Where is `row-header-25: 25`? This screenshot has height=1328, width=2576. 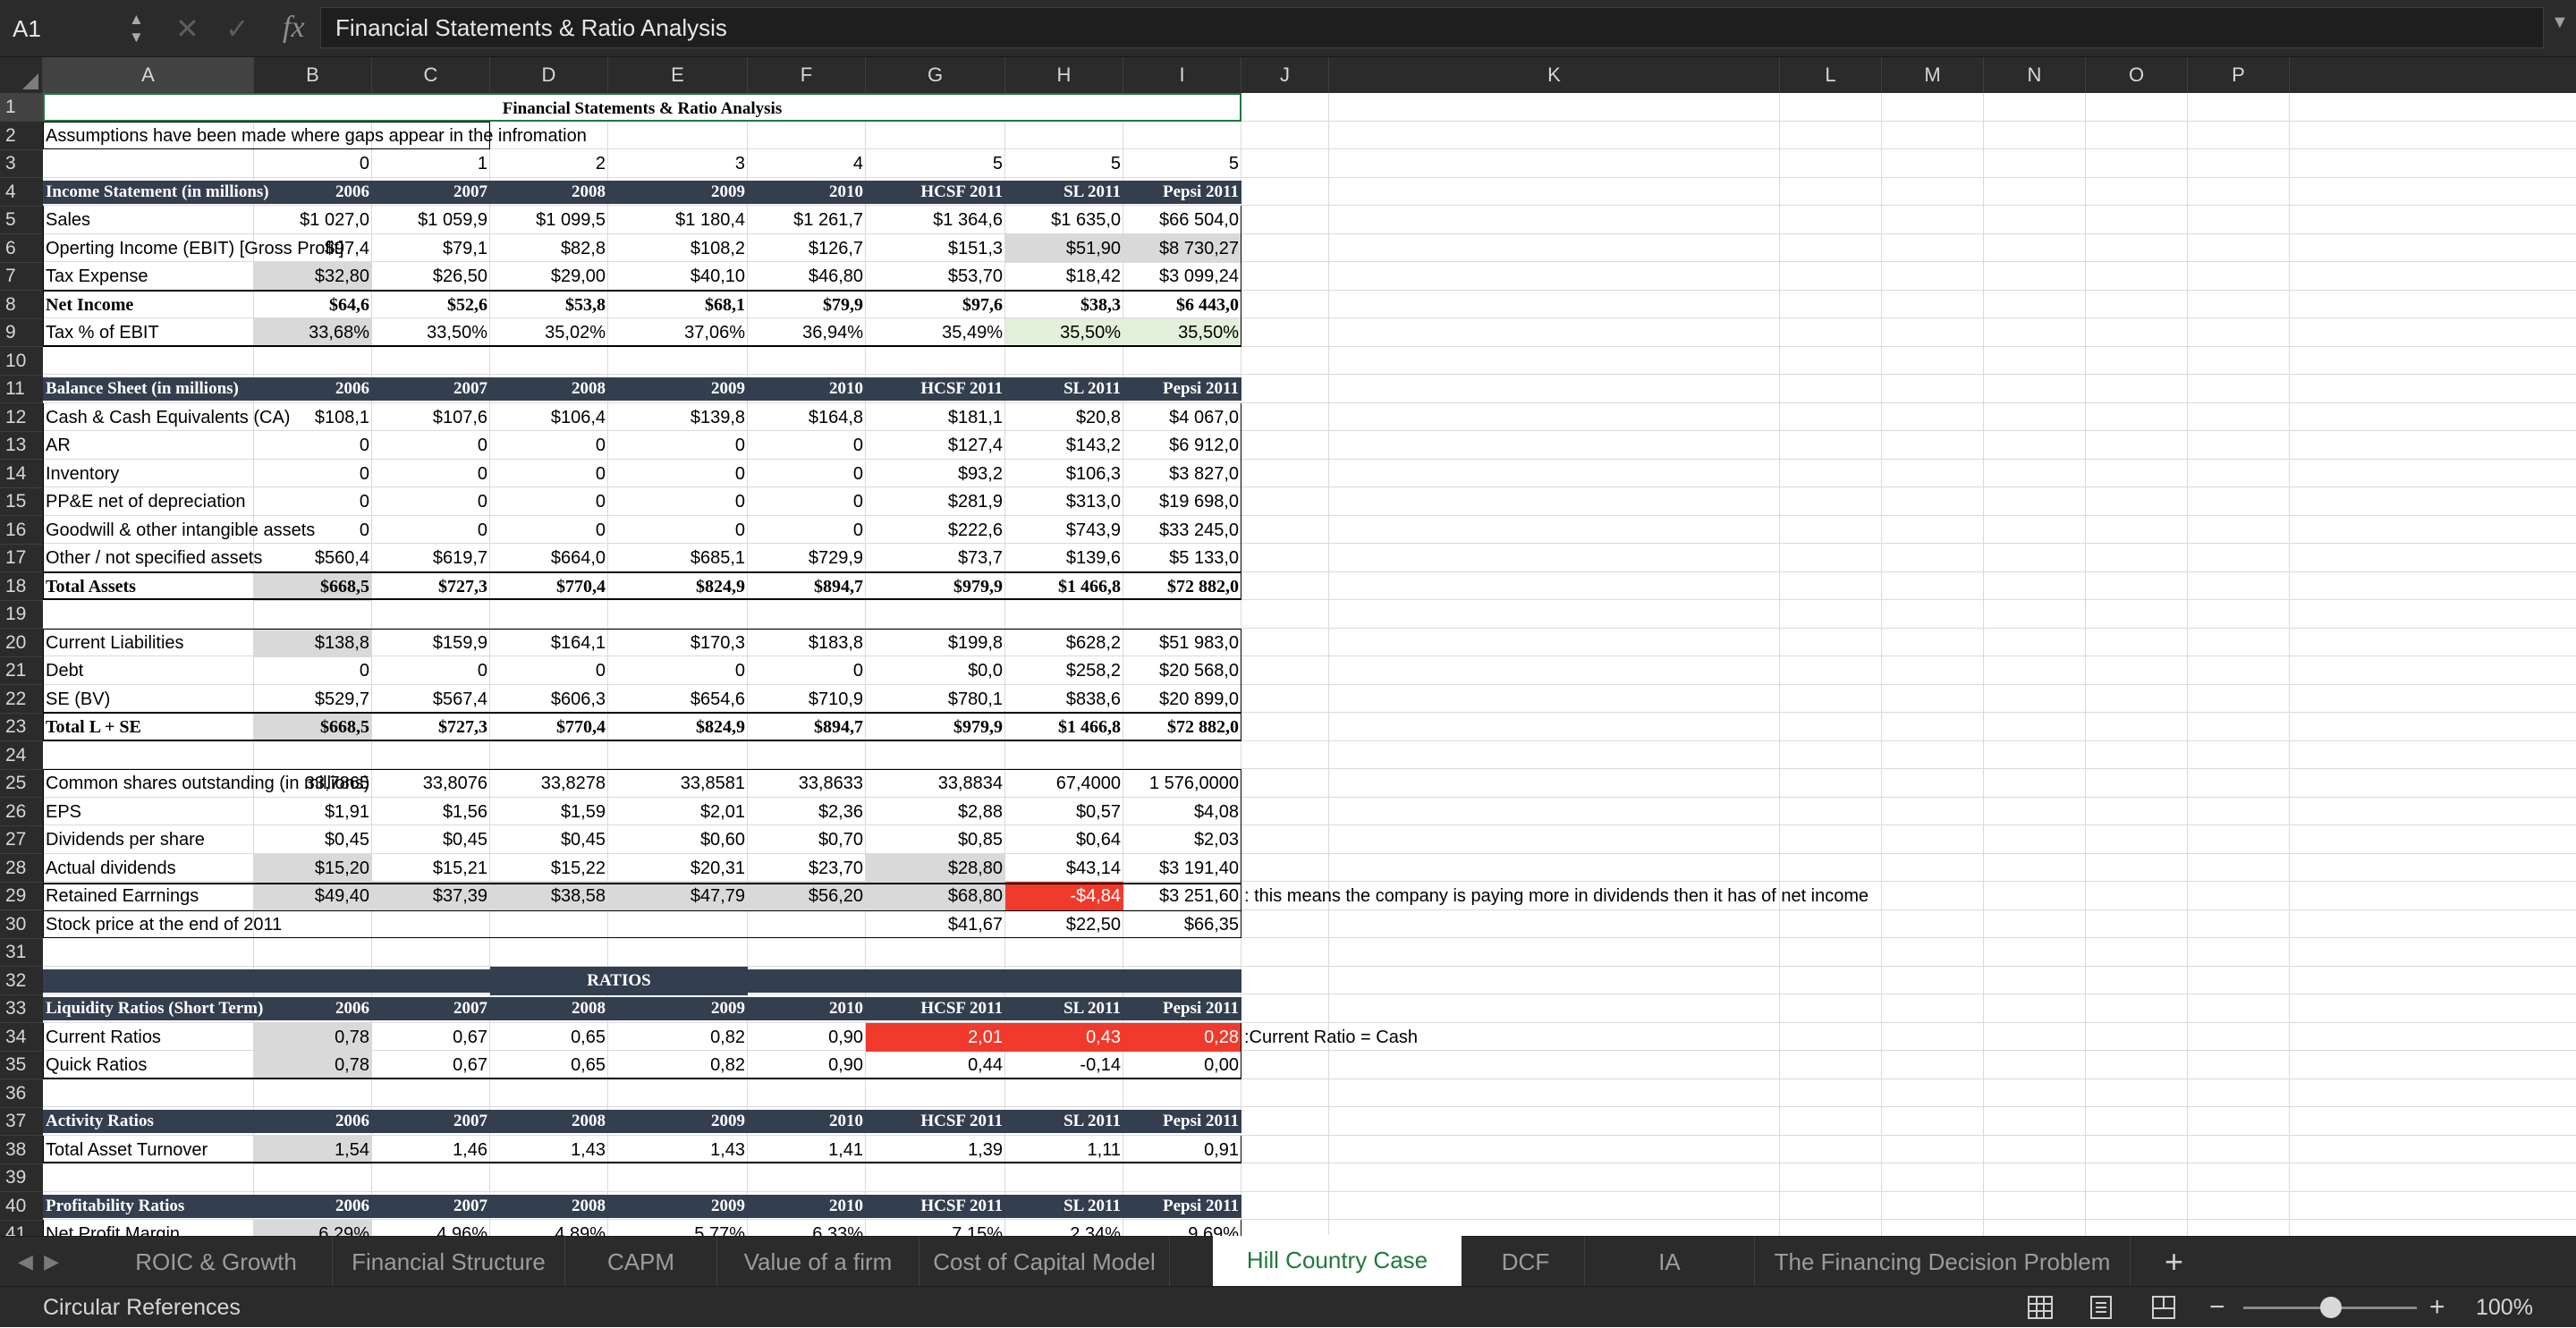
row-header-25: 25 is located at coordinates (21, 783).